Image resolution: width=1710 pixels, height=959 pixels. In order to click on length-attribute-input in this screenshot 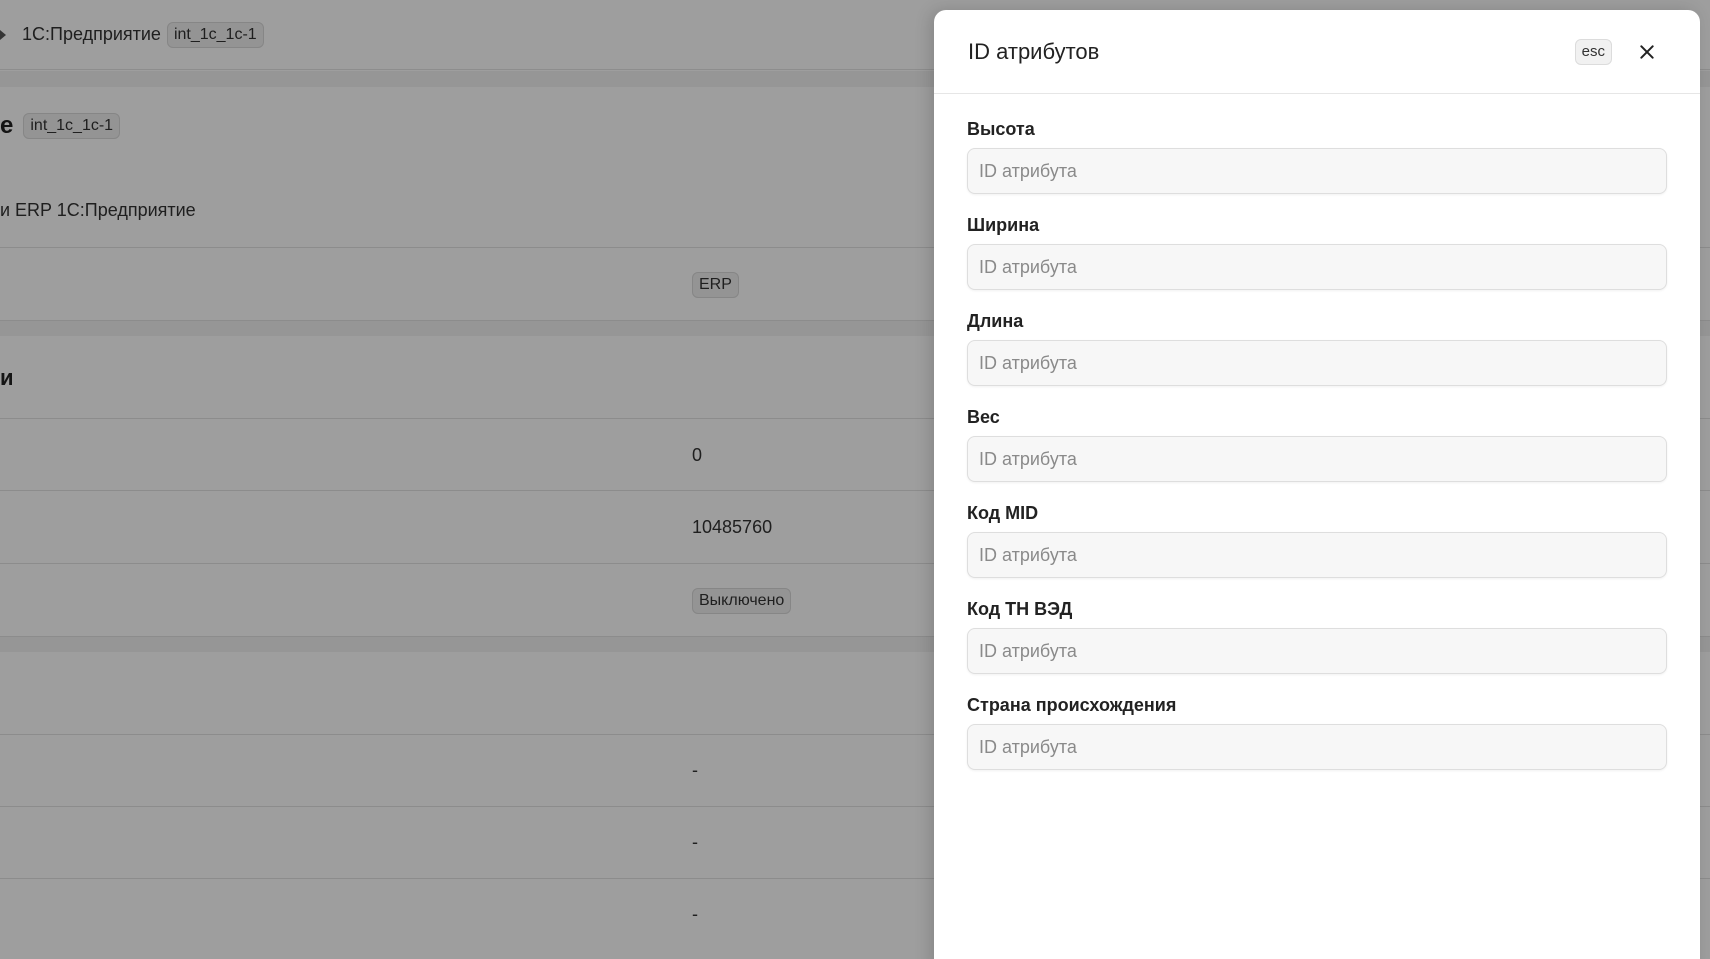, I will do `click(1317, 363)`.